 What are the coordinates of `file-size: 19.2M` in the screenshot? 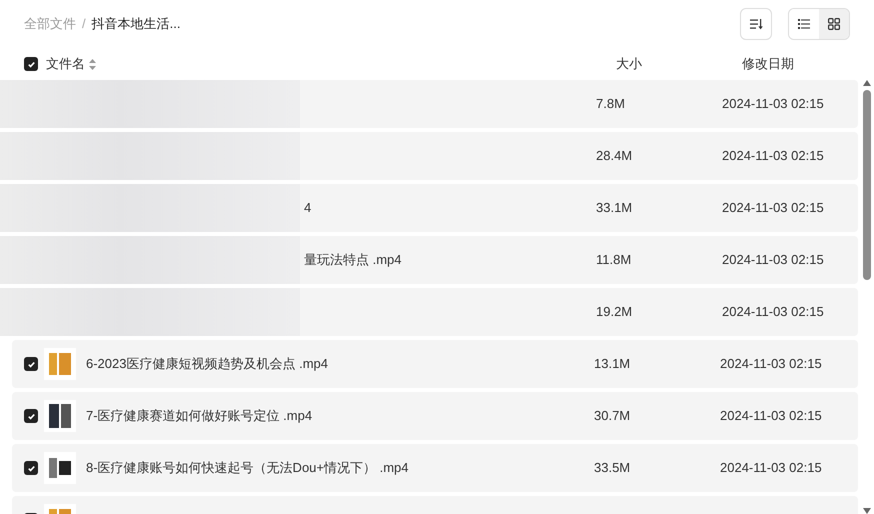 It's located at (615, 312).